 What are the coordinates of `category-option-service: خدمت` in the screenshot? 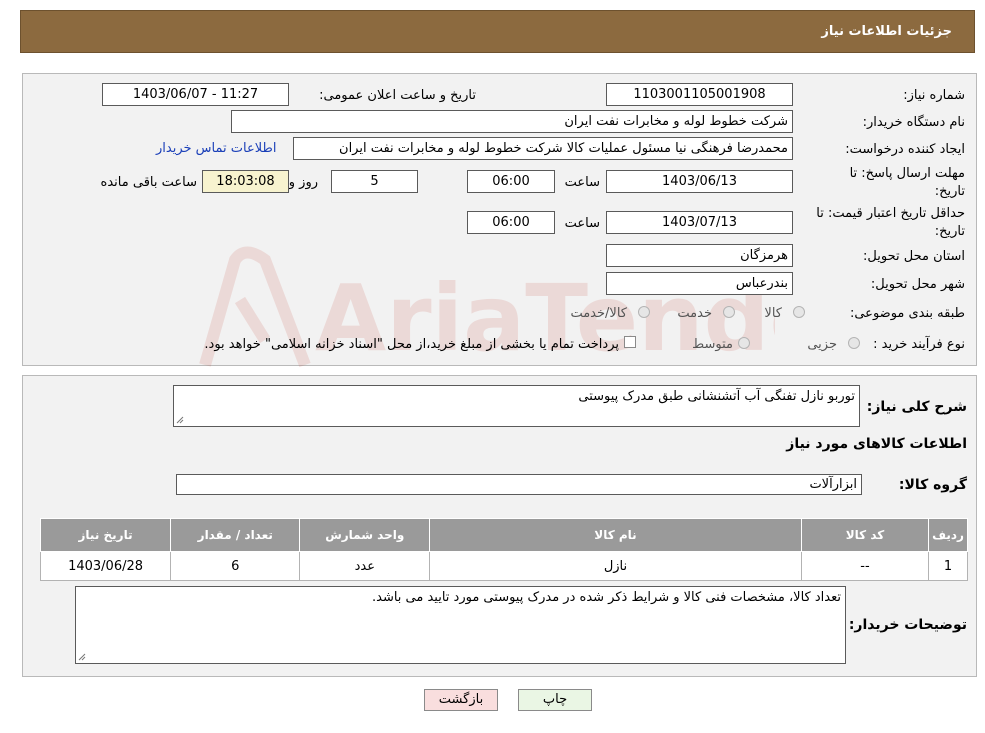 It's located at (694, 313).